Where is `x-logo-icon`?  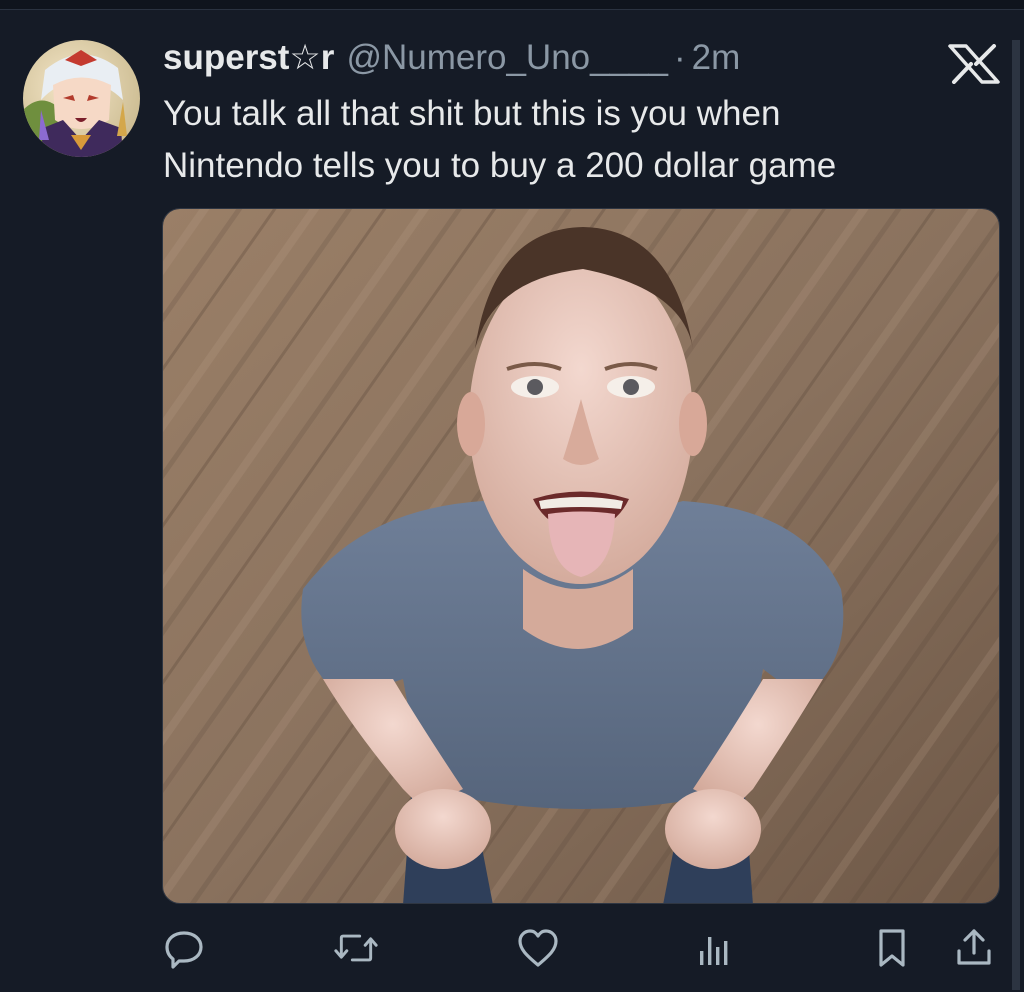
x-logo-icon is located at coordinates (974, 64).